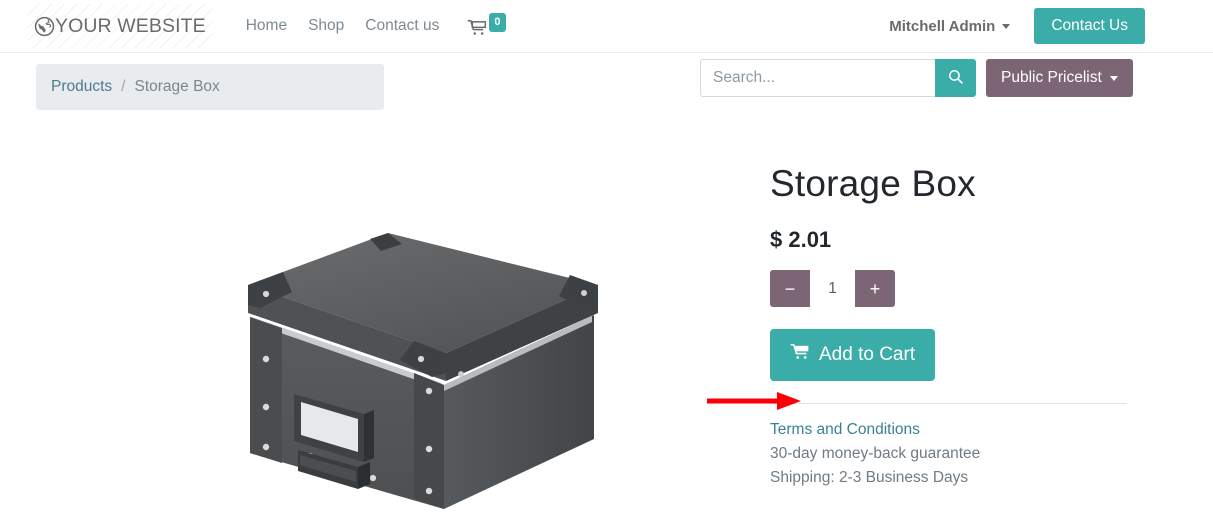 The image size is (1213, 523). Describe the element at coordinates (177, 86) in the screenshot. I see `breadcrumb-current: Storage Box` at that location.